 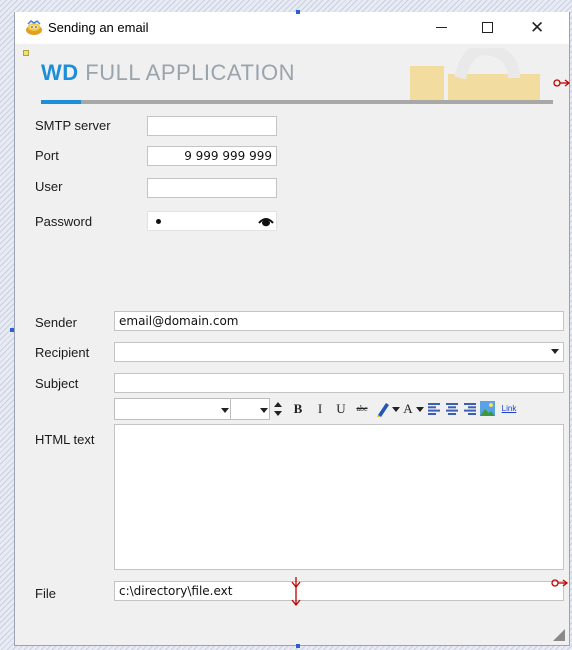 I want to click on html-toolbar: B I U abc A Link, so click(x=341, y=409).